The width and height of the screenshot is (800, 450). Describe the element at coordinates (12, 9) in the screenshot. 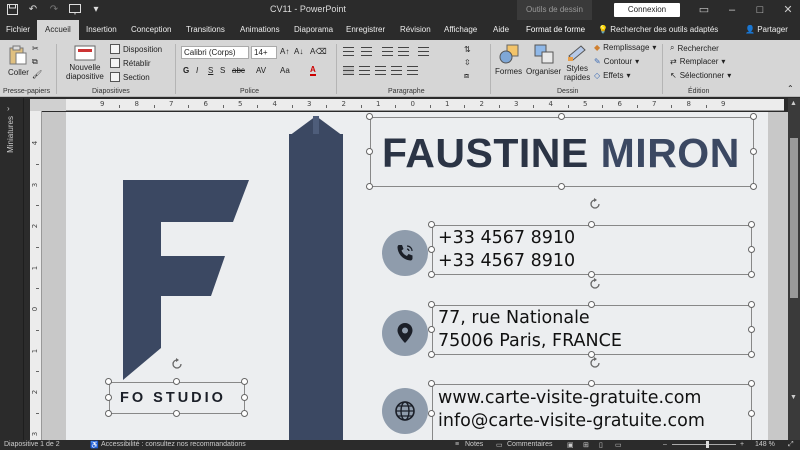

I see `save-icon` at that location.